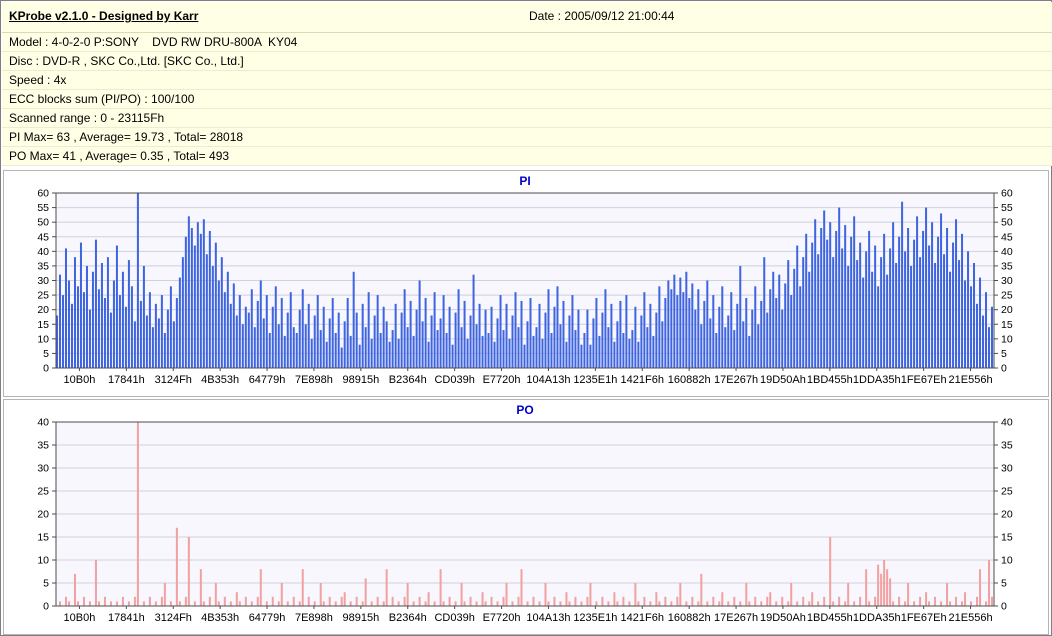 The width and height of the screenshot is (1052, 636). Describe the element at coordinates (104, 16) in the screenshot. I see `app-title: KProbe v2.1.0 - Designed by Karr` at that location.